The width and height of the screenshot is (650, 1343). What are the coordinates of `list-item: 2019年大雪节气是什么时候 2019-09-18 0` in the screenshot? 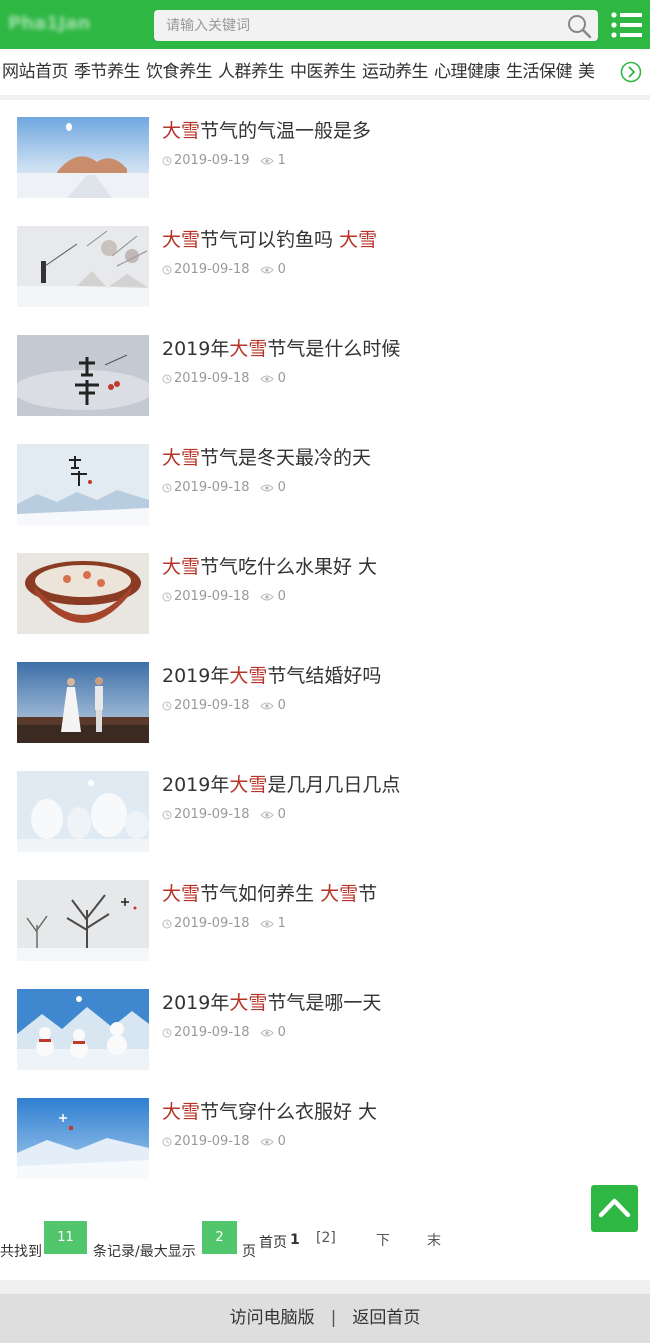 It's located at (325, 372).